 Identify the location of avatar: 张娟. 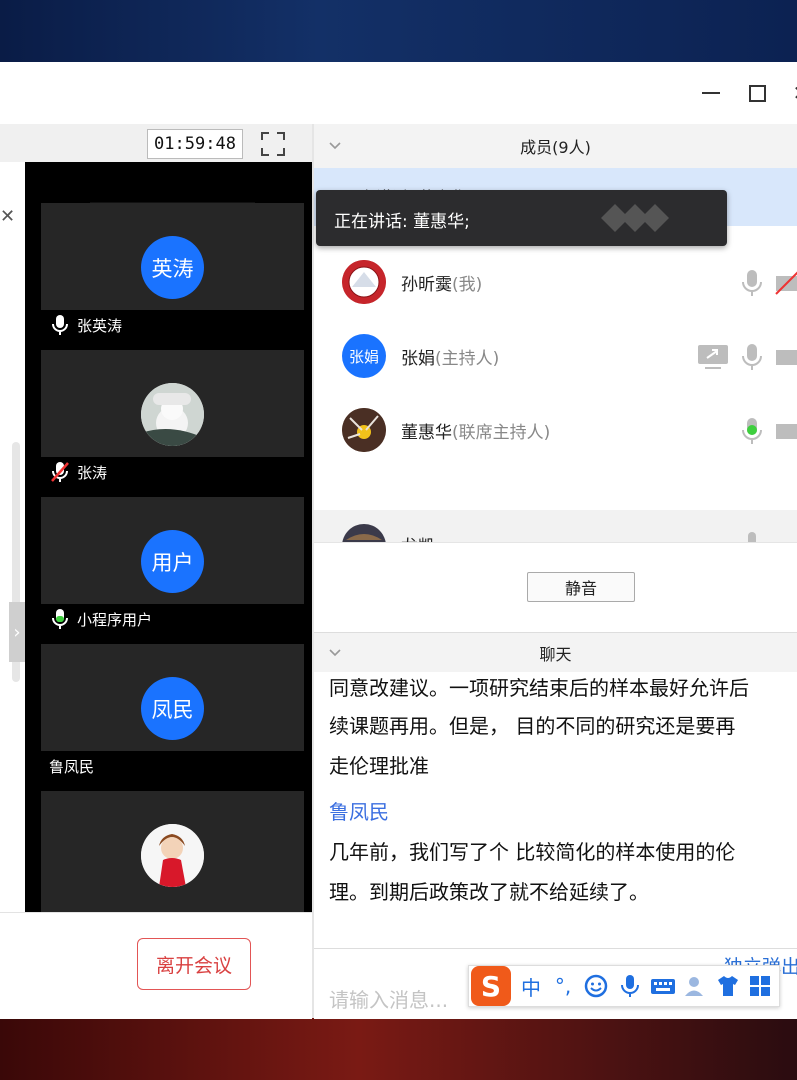
(364, 356).